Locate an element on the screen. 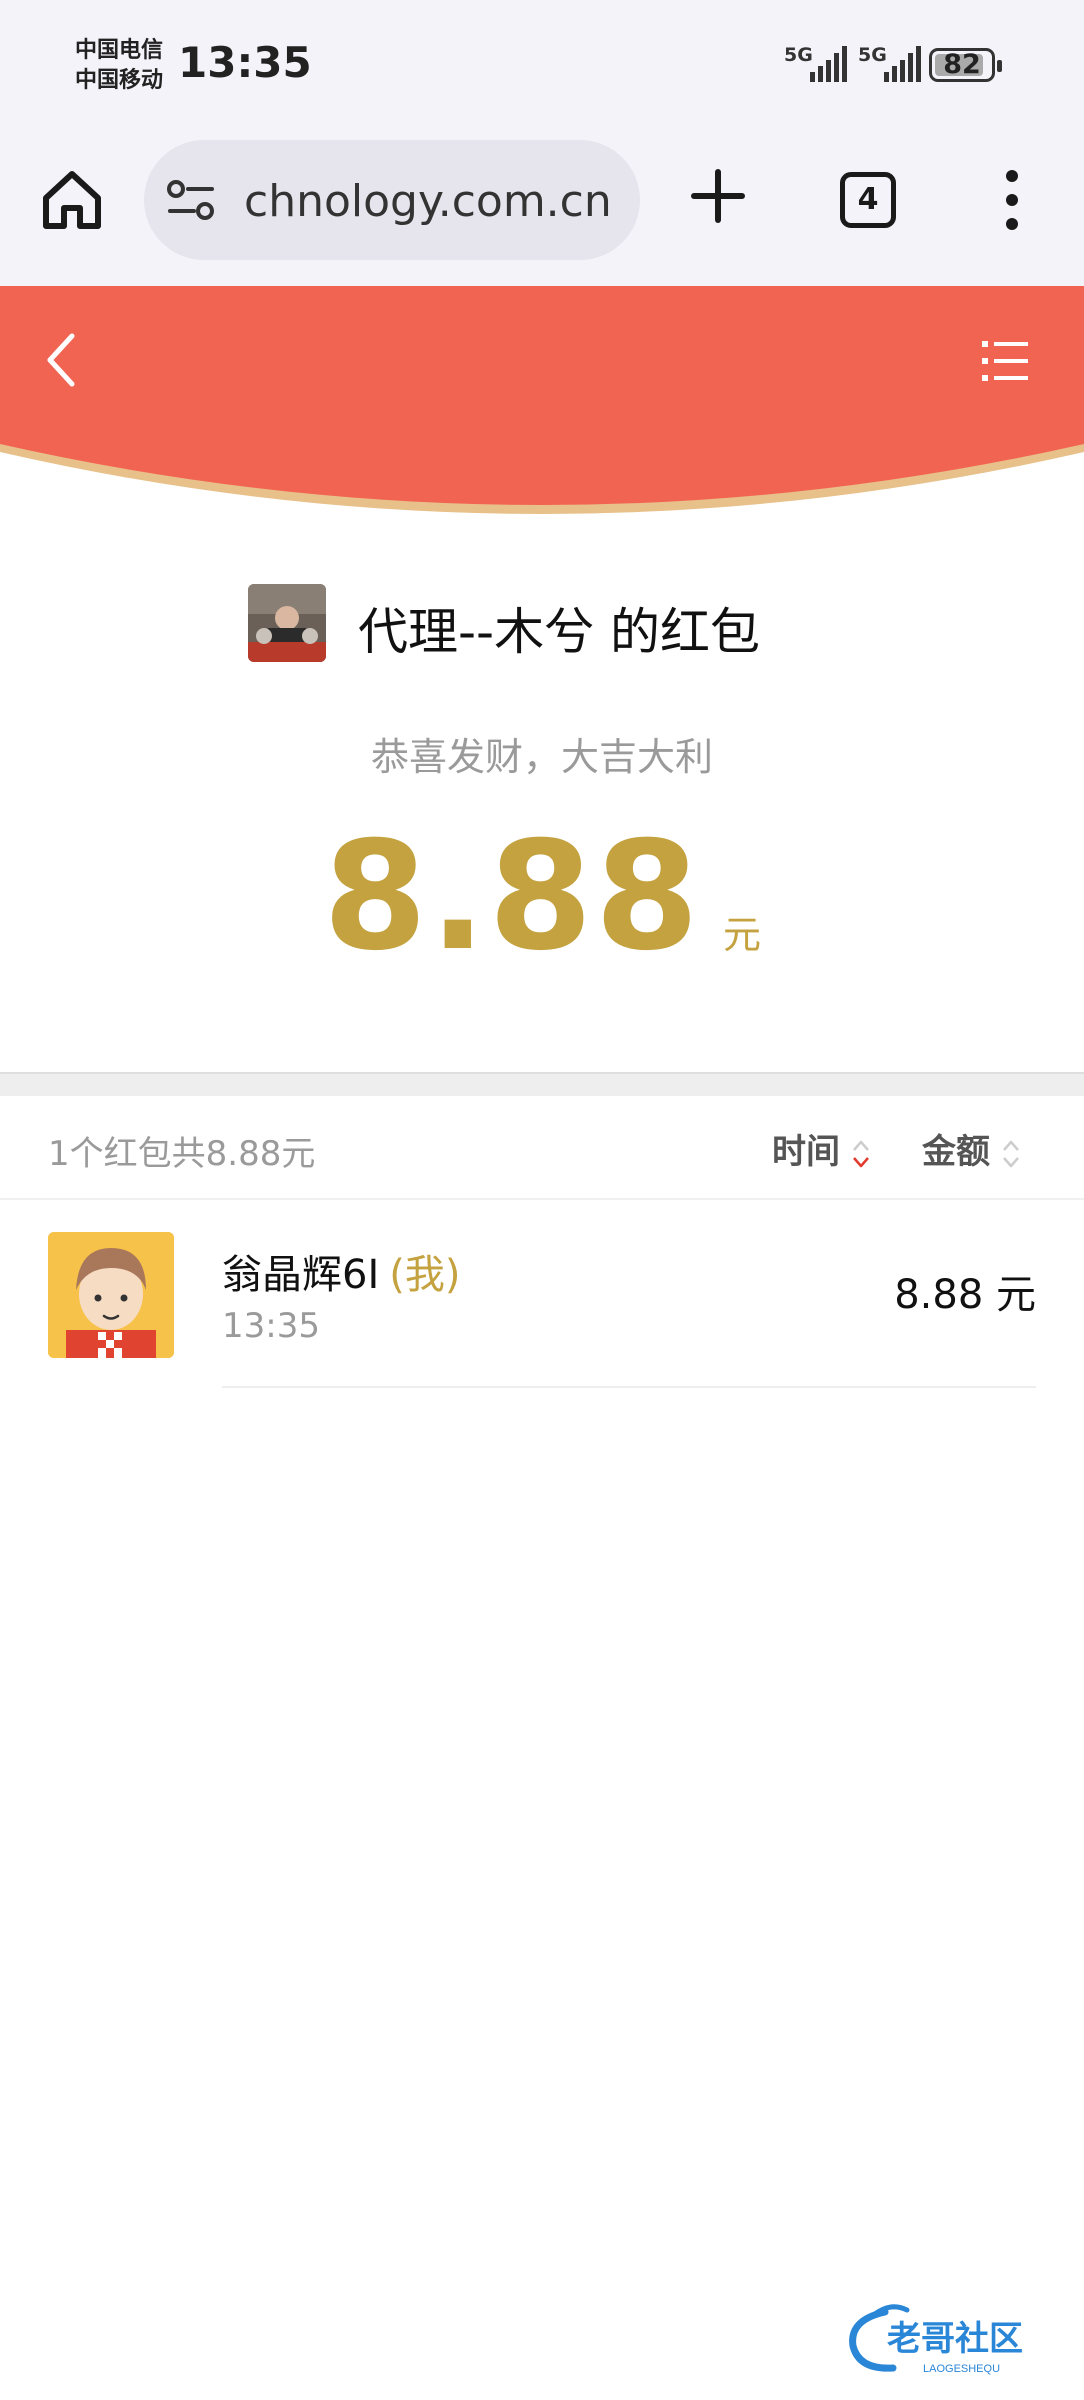 Image resolution: width=1084 pixels, height=2400 pixels. summary-text: 1个红包共8.88元 is located at coordinates (182, 1154).